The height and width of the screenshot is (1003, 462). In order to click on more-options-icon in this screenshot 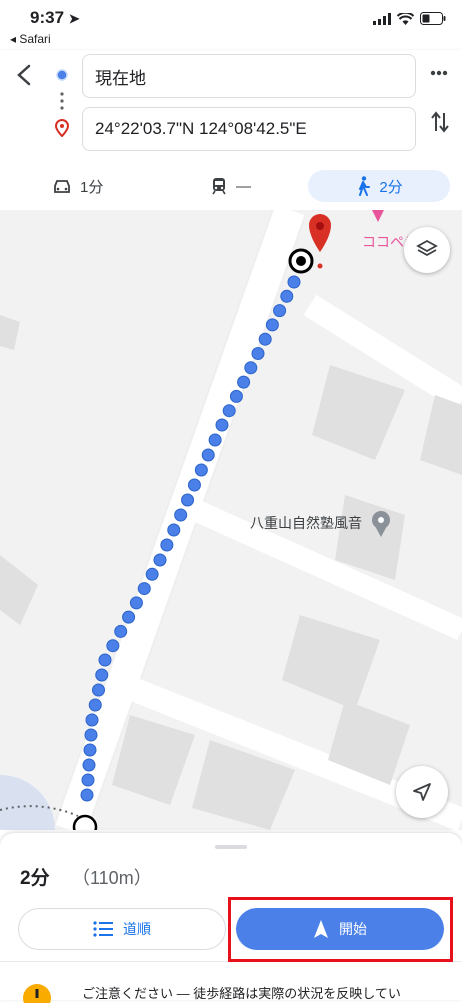, I will do `click(439, 73)`.